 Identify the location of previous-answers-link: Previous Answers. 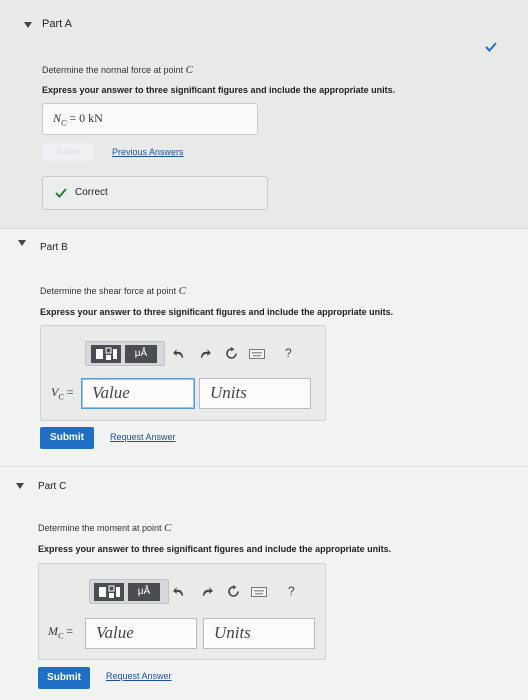
(148, 152).